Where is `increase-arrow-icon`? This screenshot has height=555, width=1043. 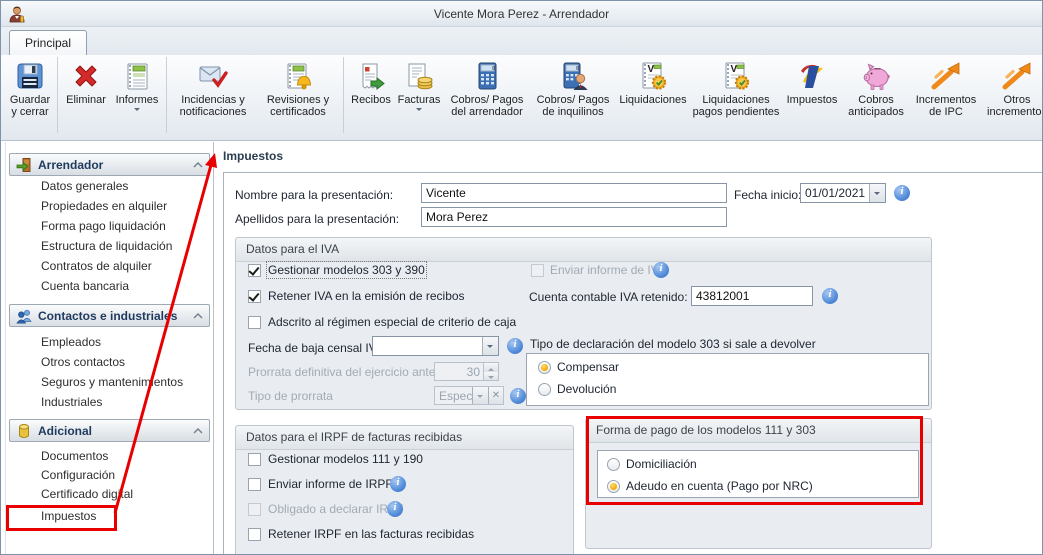 increase-arrow-icon is located at coordinates (1016, 76).